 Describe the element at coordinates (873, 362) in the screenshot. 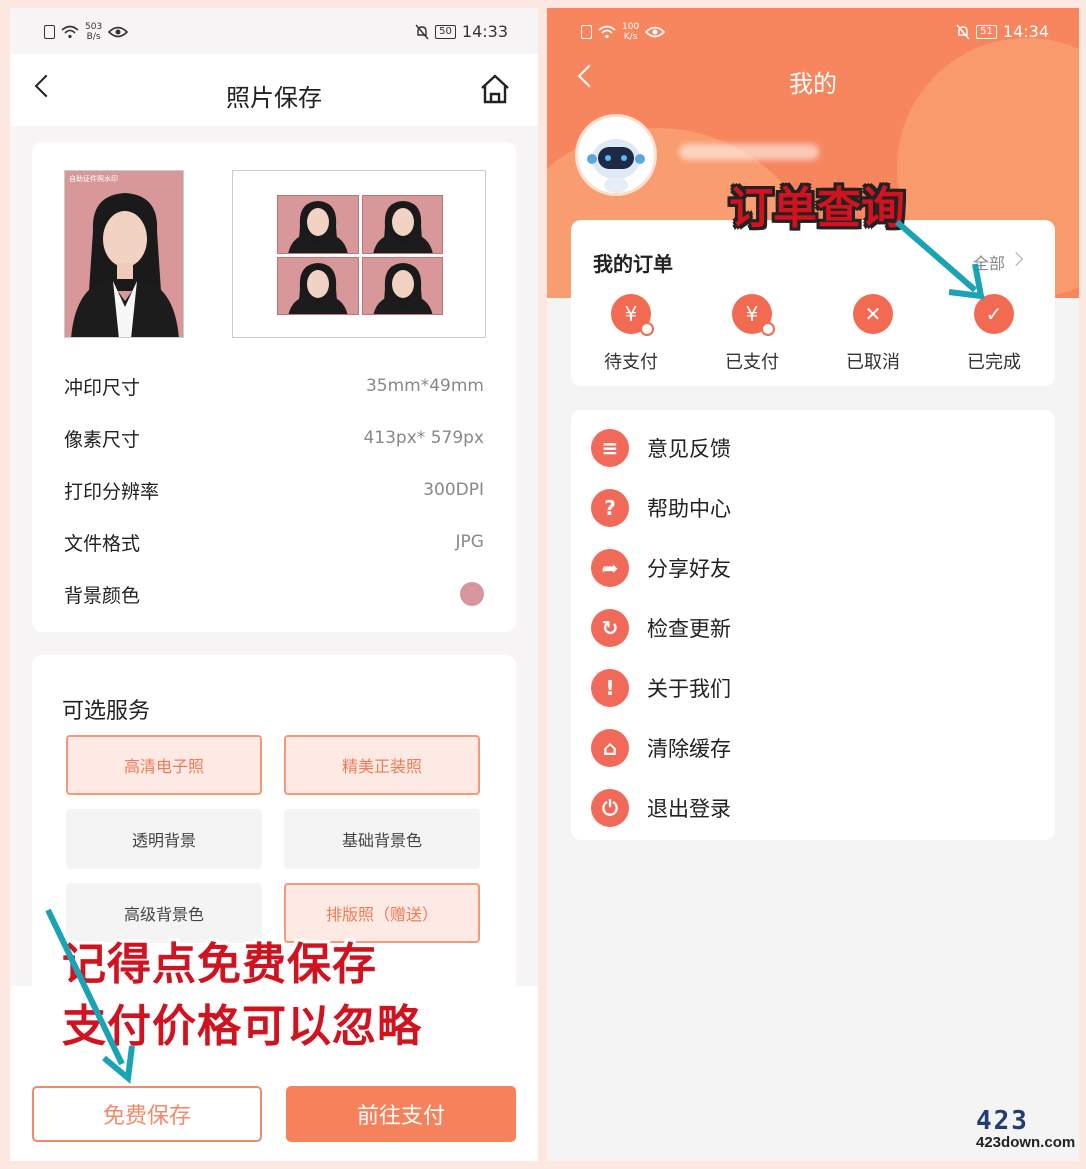

I see `order-label: 已取消` at that location.